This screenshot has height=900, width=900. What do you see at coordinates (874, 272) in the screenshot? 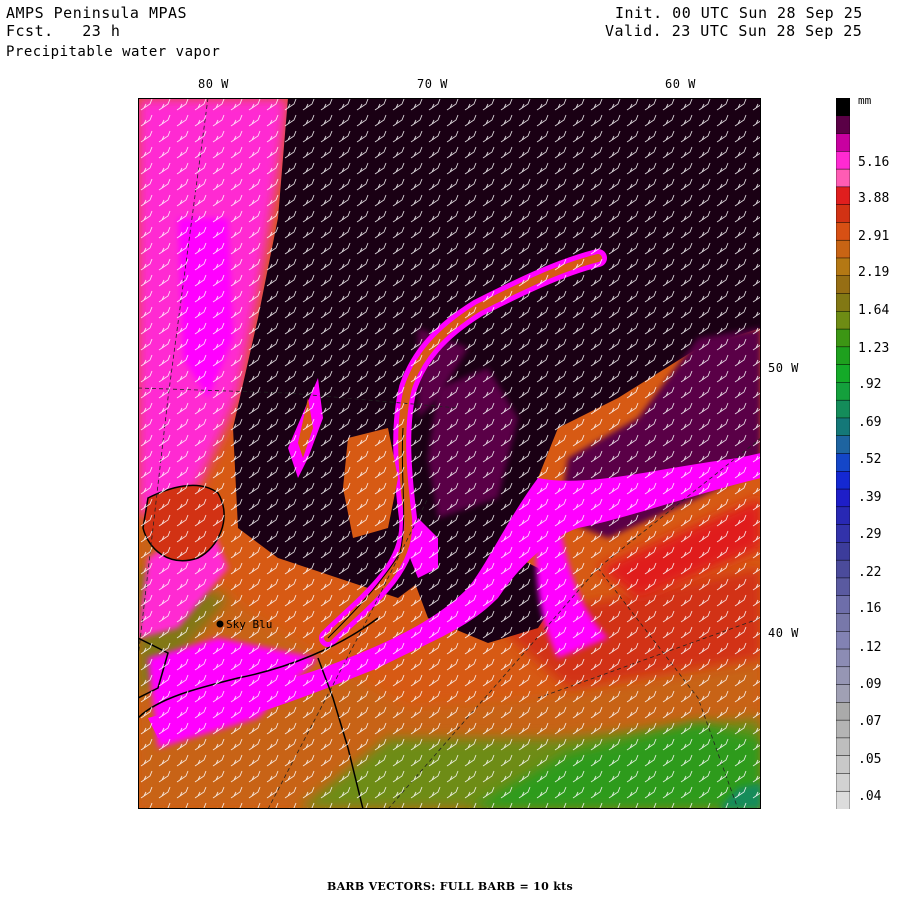
I see `colorbar-label: 2.19` at bounding box center [874, 272].